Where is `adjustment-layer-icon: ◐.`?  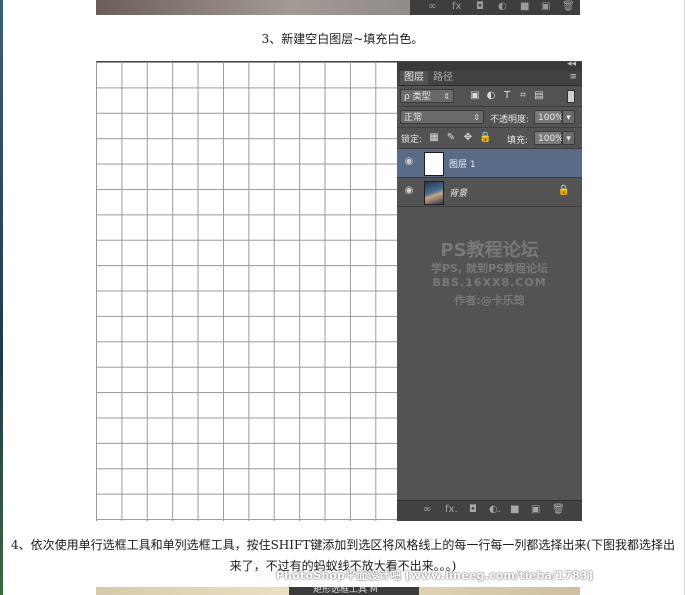
adjustment-layer-icon: ◐. is located at coordinates (495, 509).